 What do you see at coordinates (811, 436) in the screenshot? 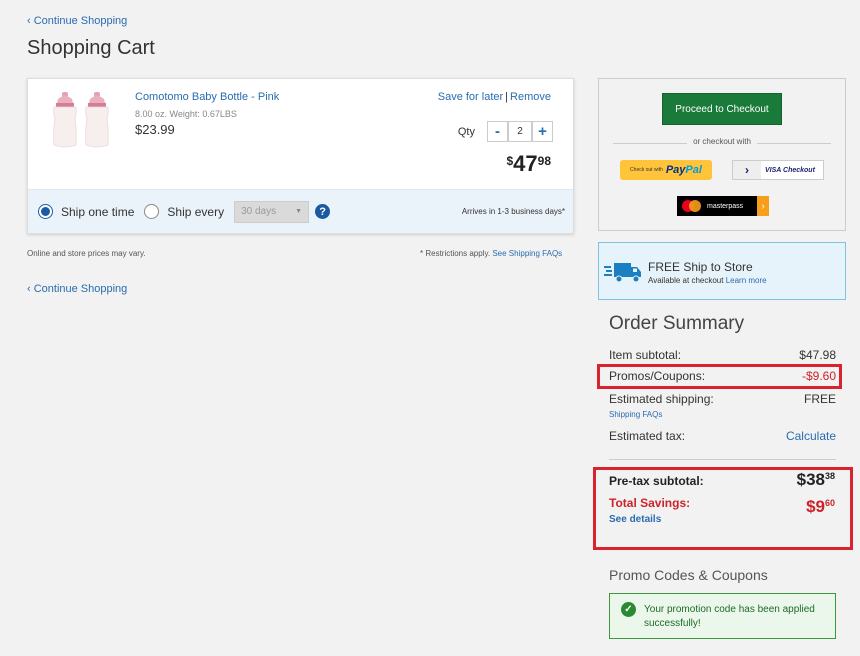
I see `calculate-tax-link: Calculate` at bounding box center [811, 436].